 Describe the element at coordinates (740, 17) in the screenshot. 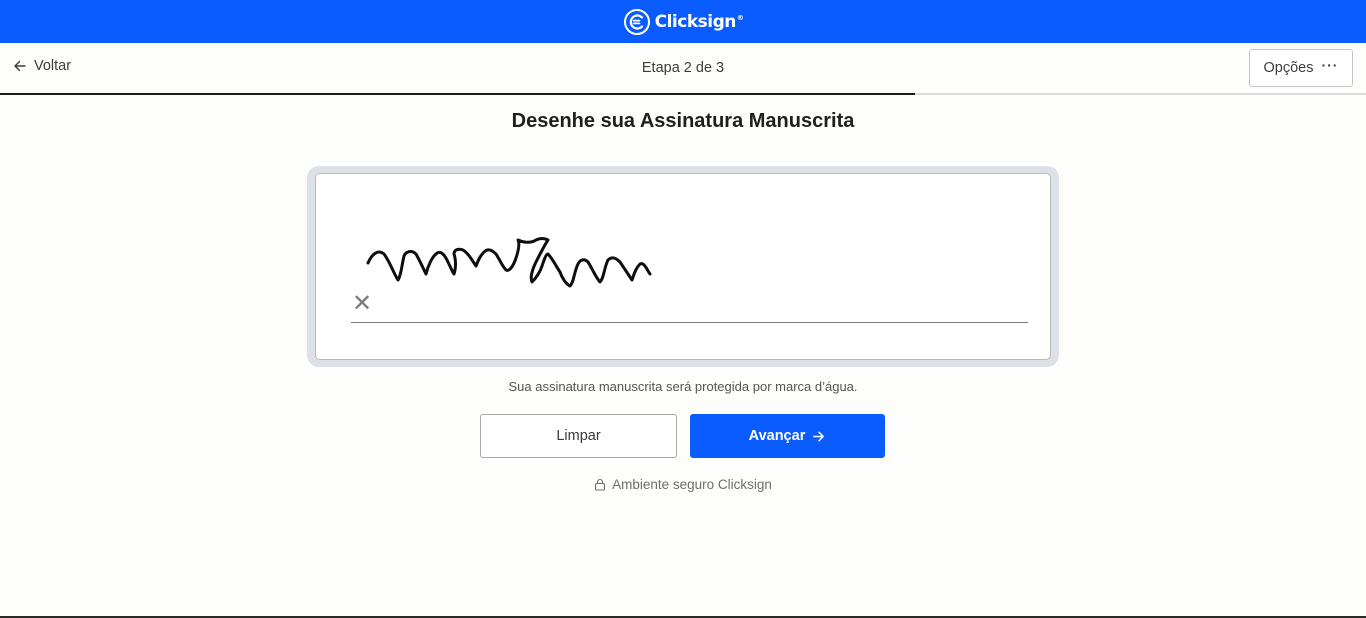

I see `registered-mark: ®` at that location.